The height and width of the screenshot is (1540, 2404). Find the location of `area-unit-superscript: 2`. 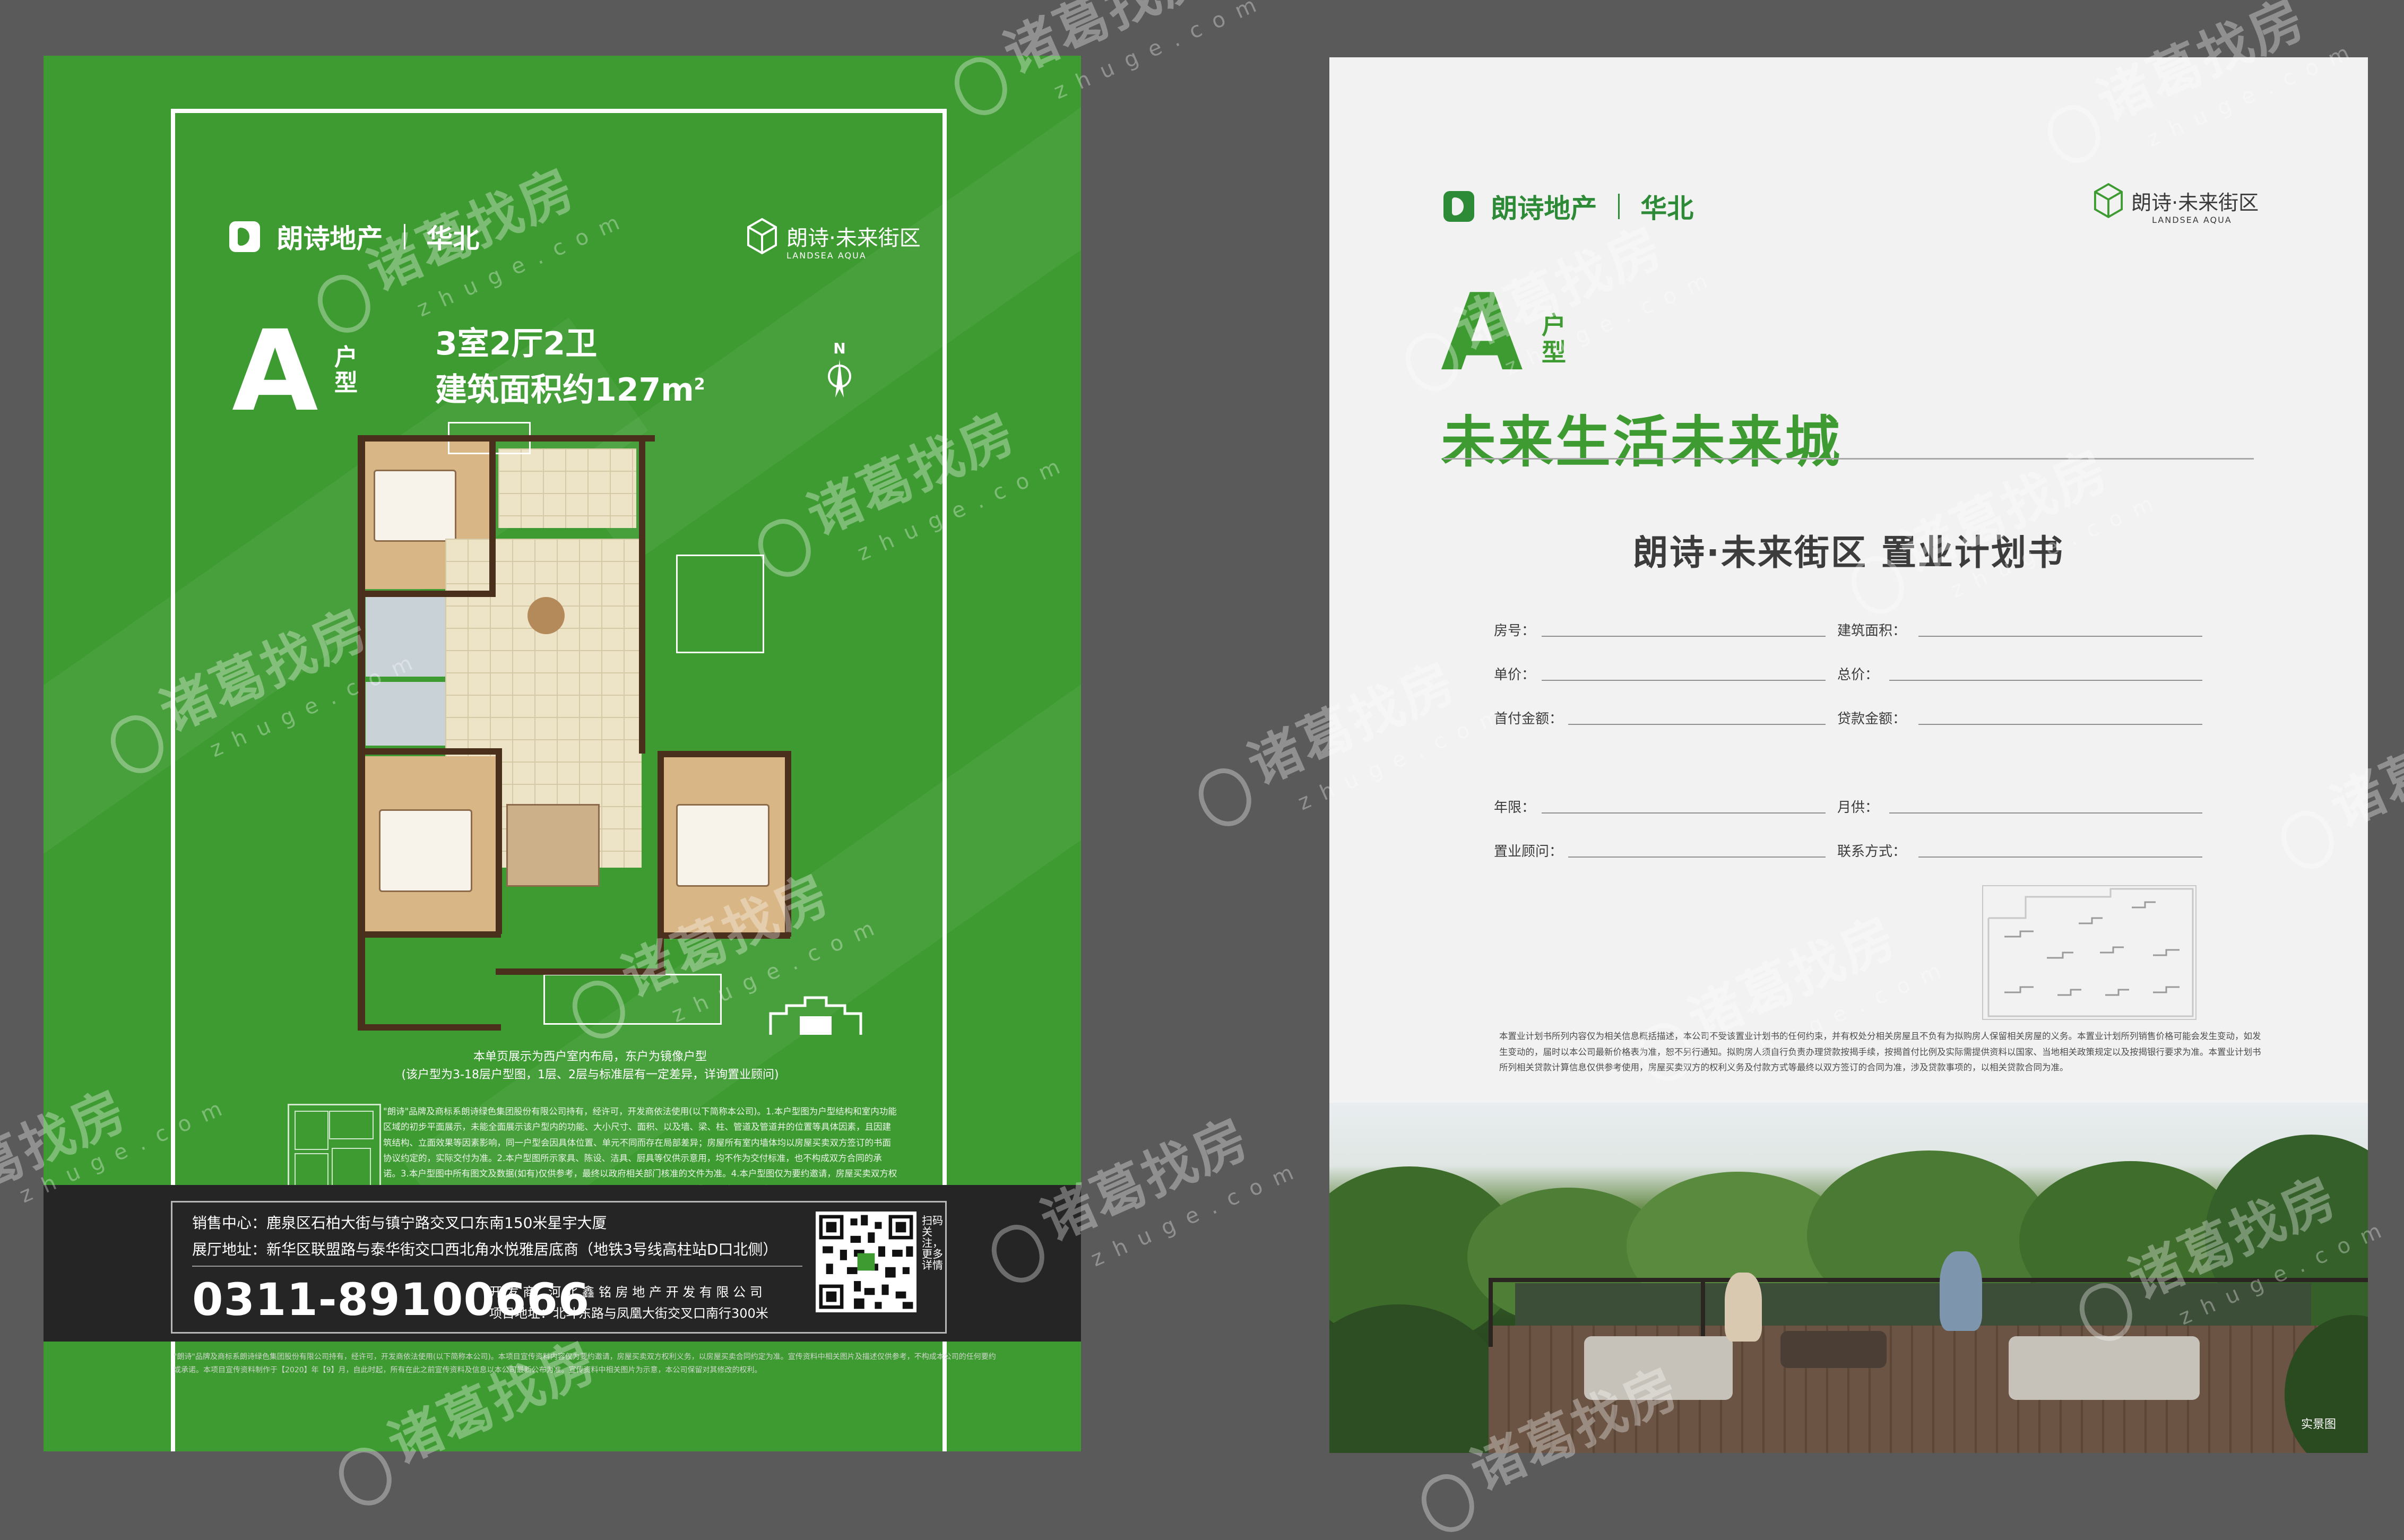

area-unit-superscript: 2 is located at coordinates (700, 384).